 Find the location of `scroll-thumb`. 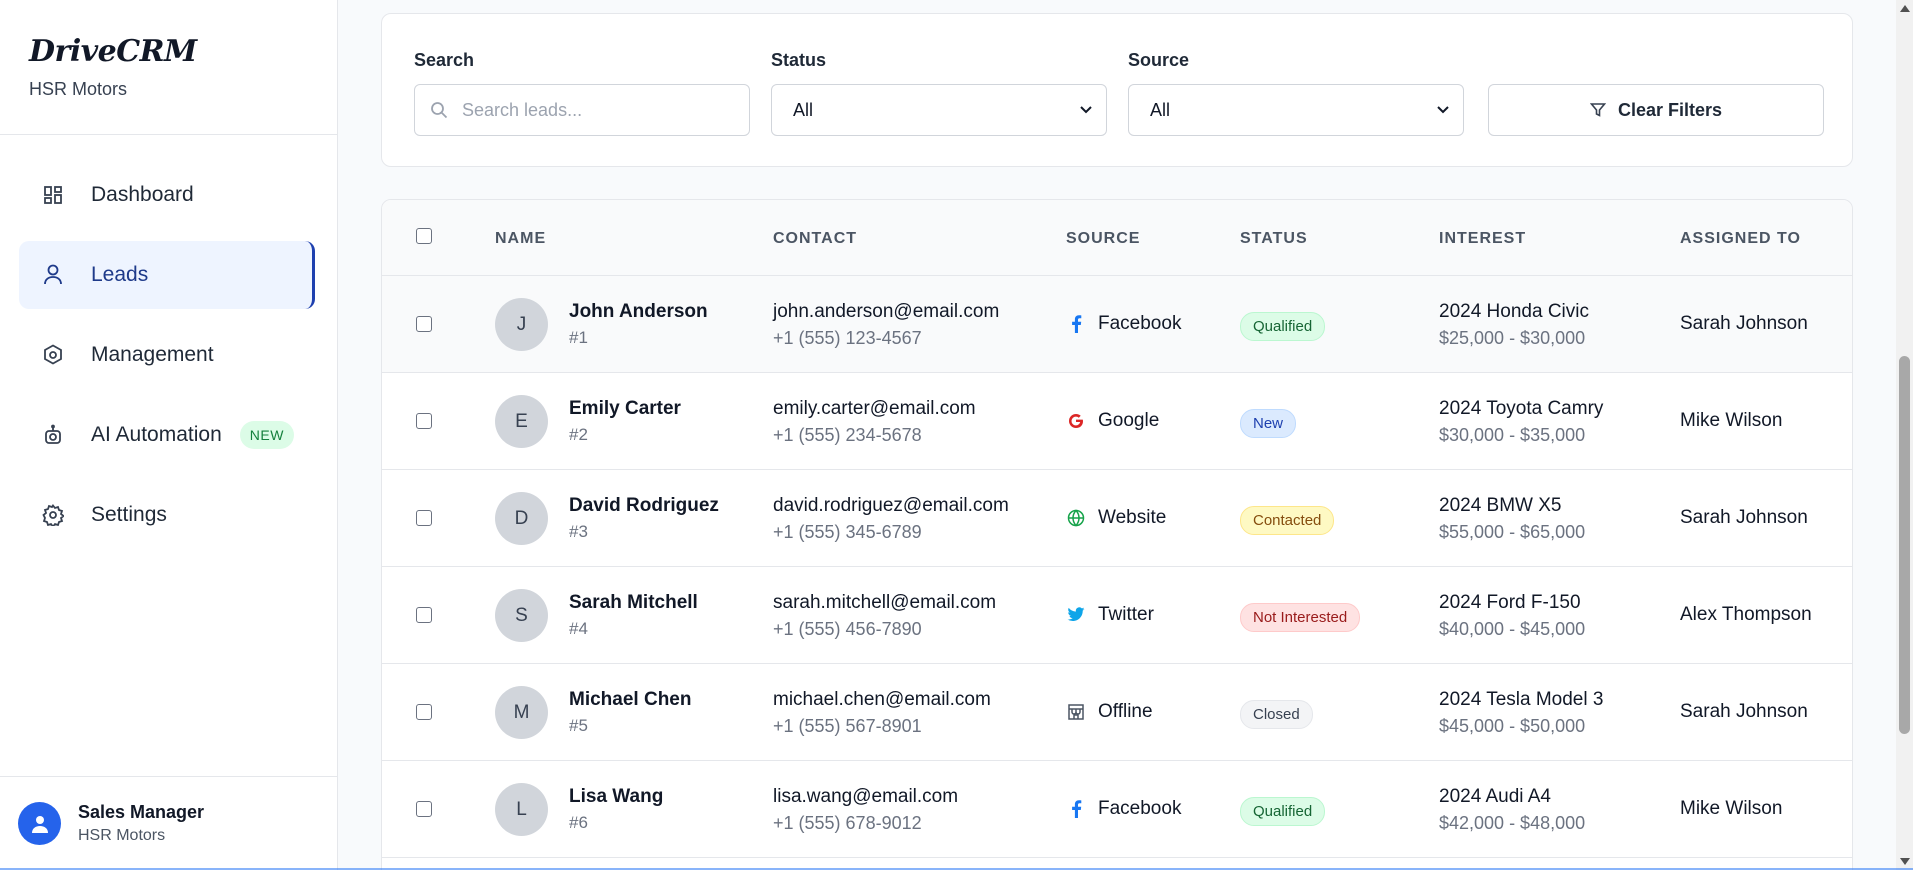

scroll-thumb is located at coordinates (1904, 545).